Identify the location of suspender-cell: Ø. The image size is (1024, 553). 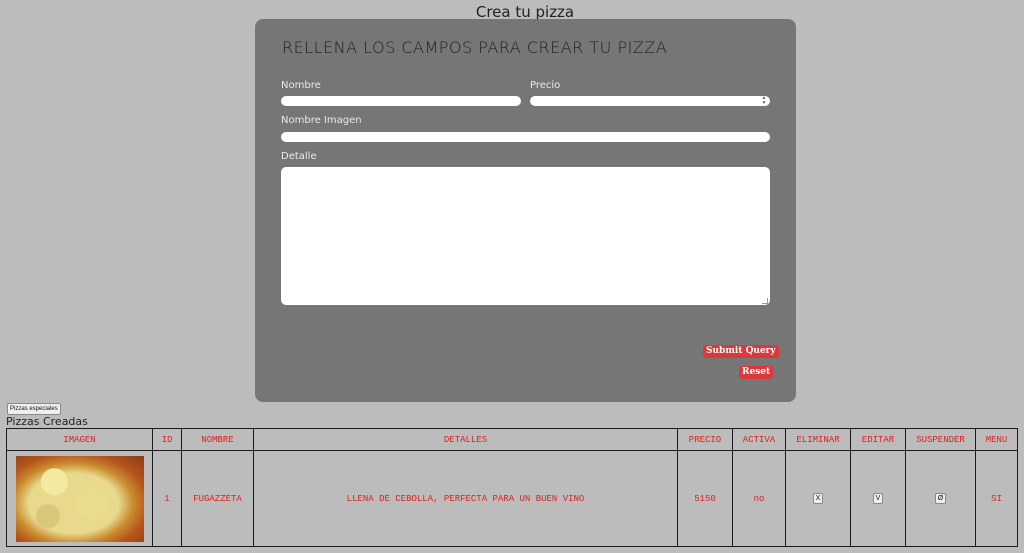
(940, 498).